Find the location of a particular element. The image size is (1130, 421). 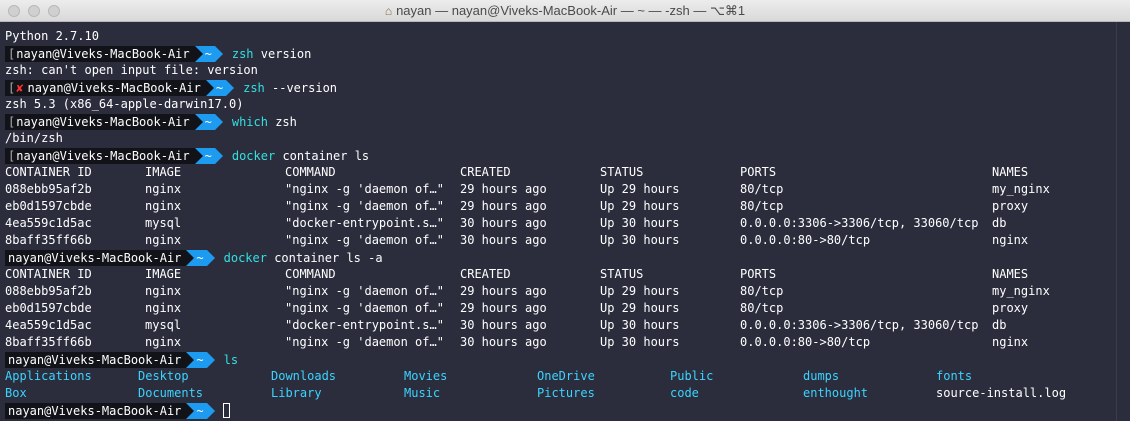

prompt-line: [nayan@Viveks-MacBook-Air ~ zsh version is located at coordinates (560, 53).